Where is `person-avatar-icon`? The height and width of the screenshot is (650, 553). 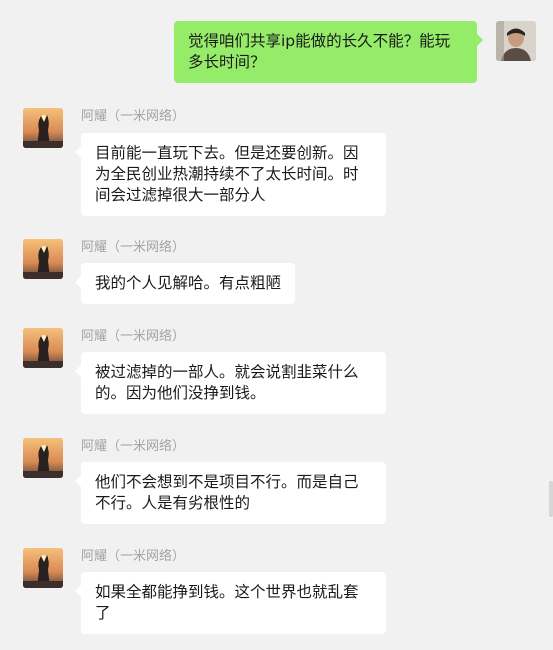
person-avatar-icon is located at coordinates (516, 41).